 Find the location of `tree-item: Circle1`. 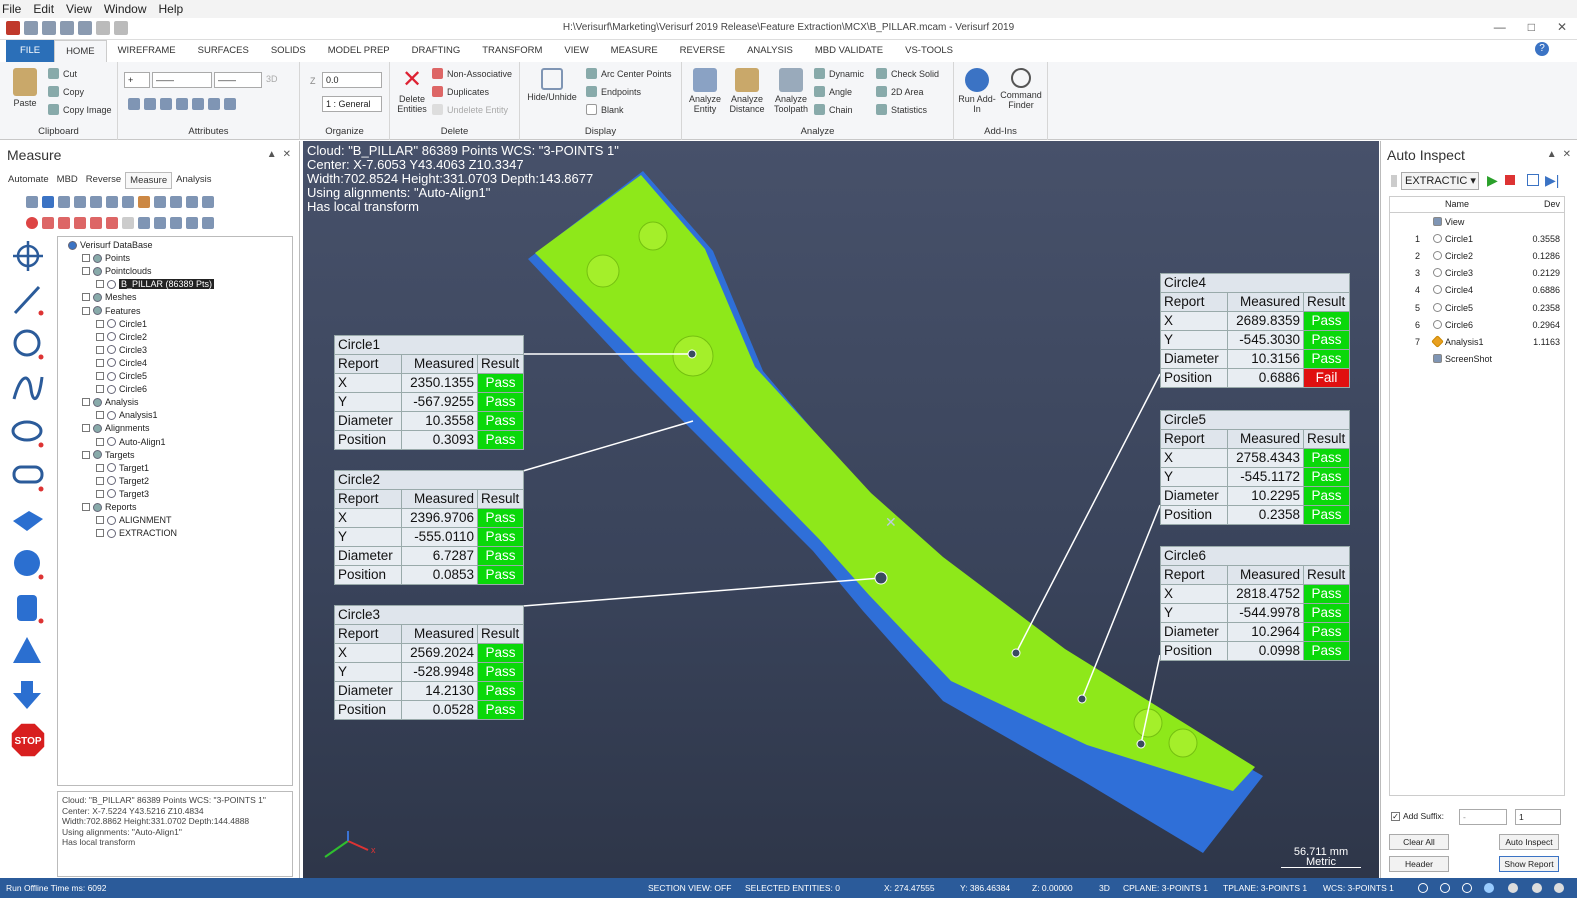

tree-item: Circle1 is located at coordinates (121, 324).